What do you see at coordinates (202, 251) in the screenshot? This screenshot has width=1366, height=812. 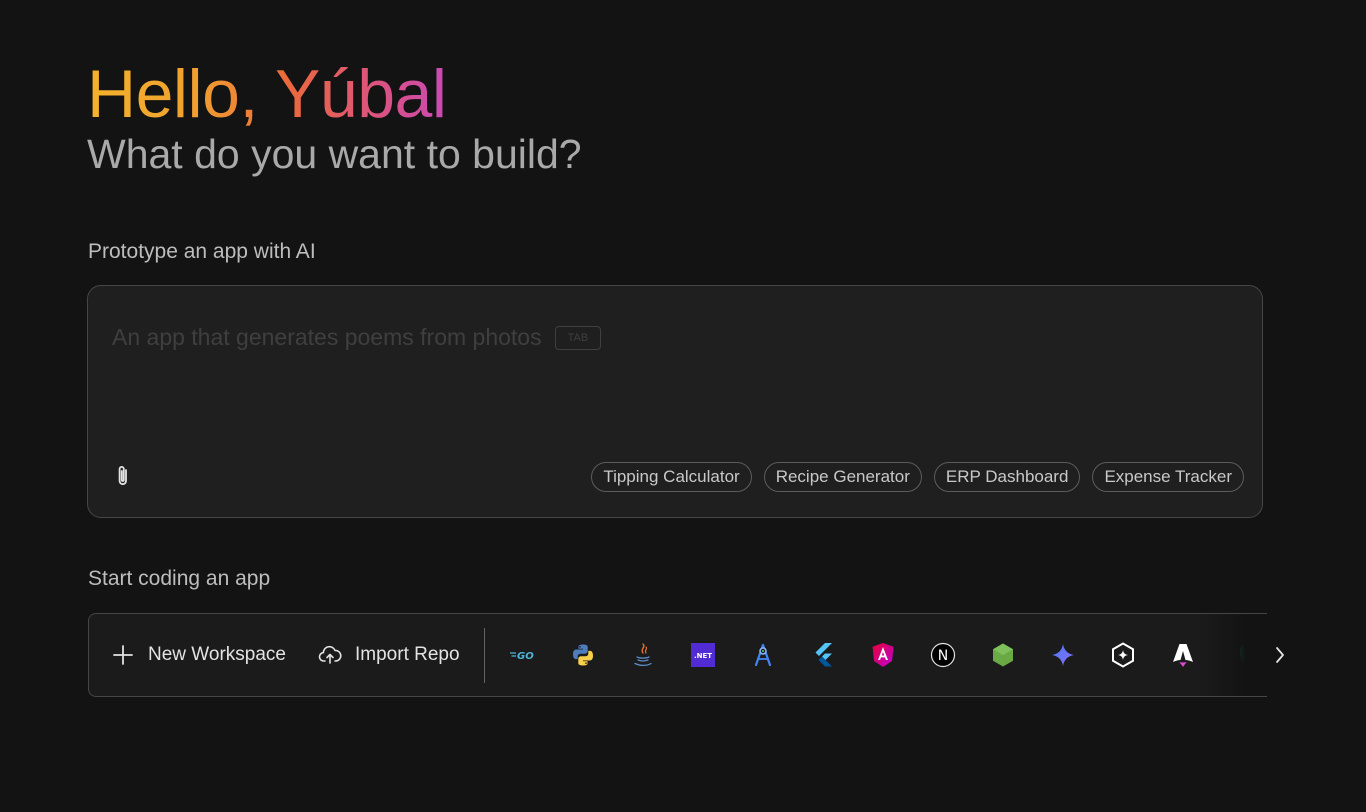 I see `prototype-section-label: Prototype an app with AI` at bounding box center [202, 251].